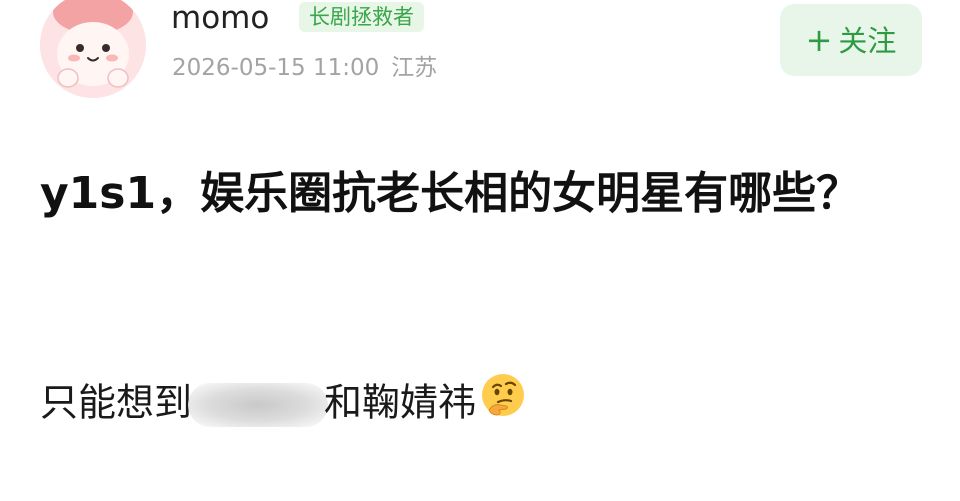 Image resolution: width=960 pixels, height=501 pixels. Describe the element at coordinates (503, 401) in the screenshot. I see `thinking-face-icon` at that location.